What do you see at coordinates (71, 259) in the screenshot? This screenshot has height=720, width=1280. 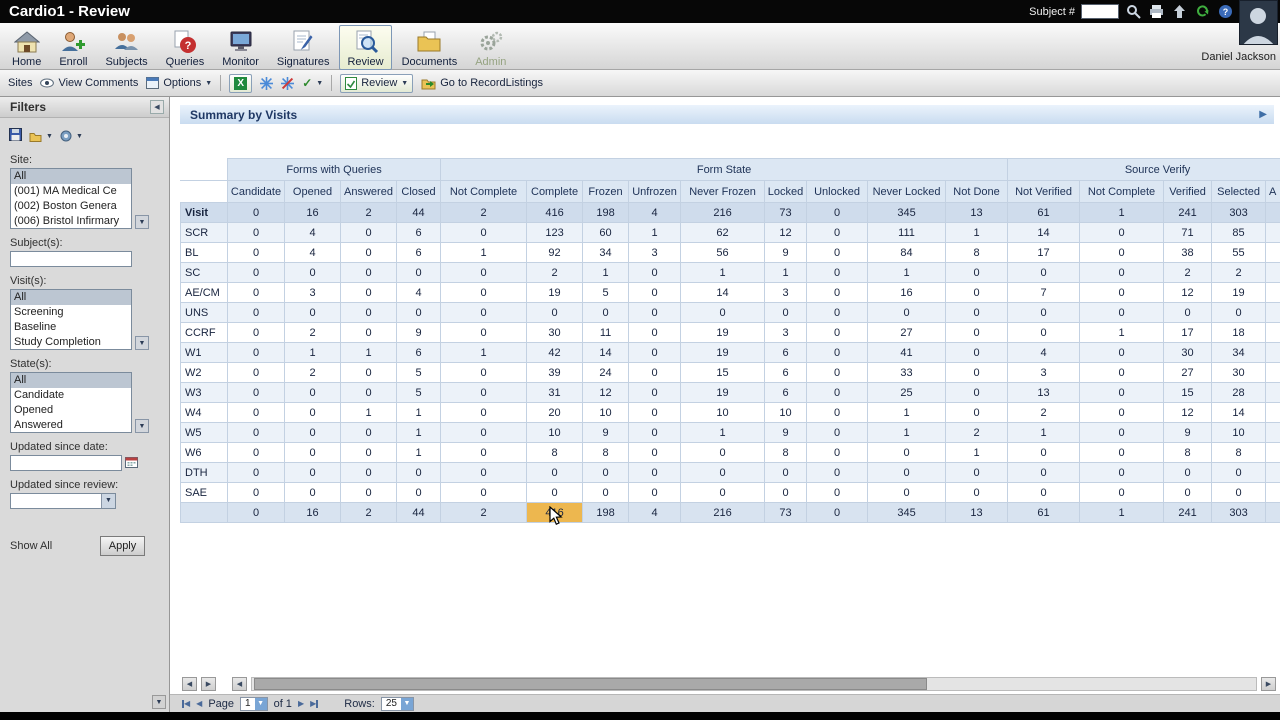 I see `subjects-input` at bounding box center [71, 259].